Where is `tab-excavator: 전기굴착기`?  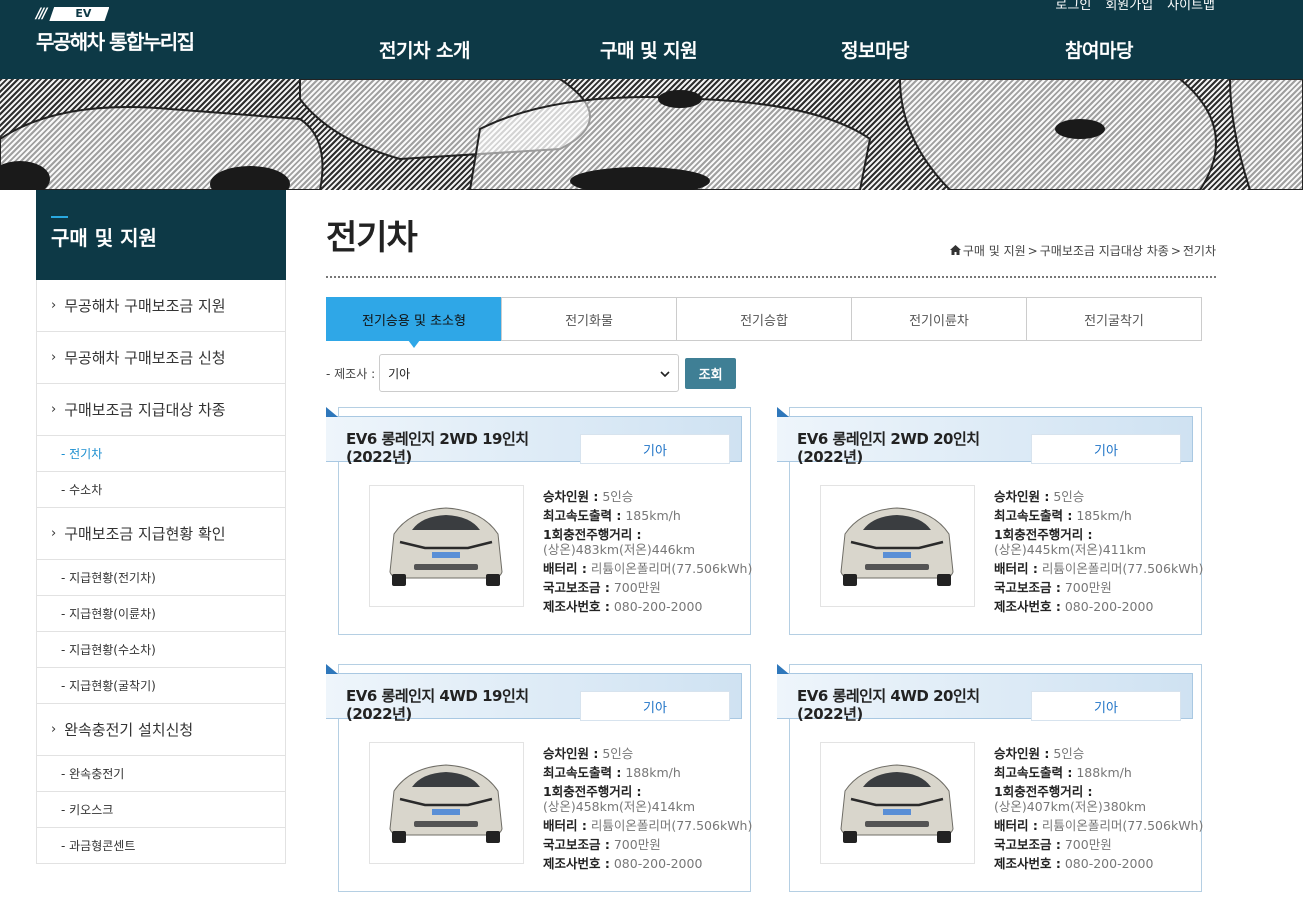
tab-excavator: 전기굴착기 is located at coordinates (1114, 319).